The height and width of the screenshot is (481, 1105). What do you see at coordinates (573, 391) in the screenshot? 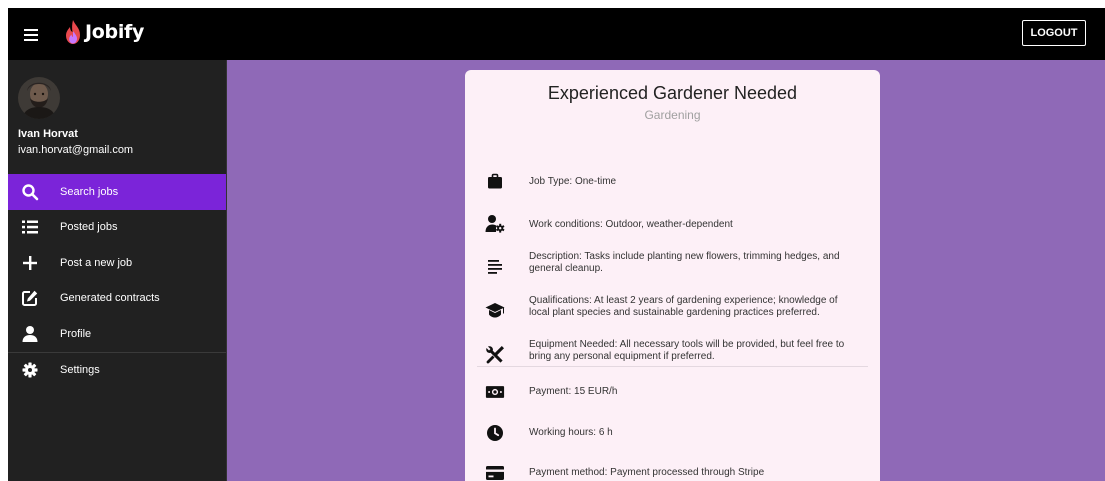
I see `detail-text: Payment: 15 EUR/h` at bounding box center [573, 391].